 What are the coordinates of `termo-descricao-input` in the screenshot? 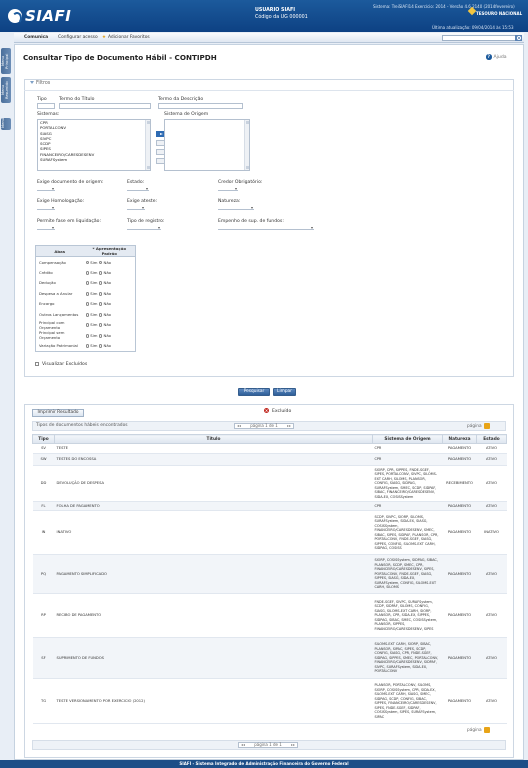 It's located at (200, 106).